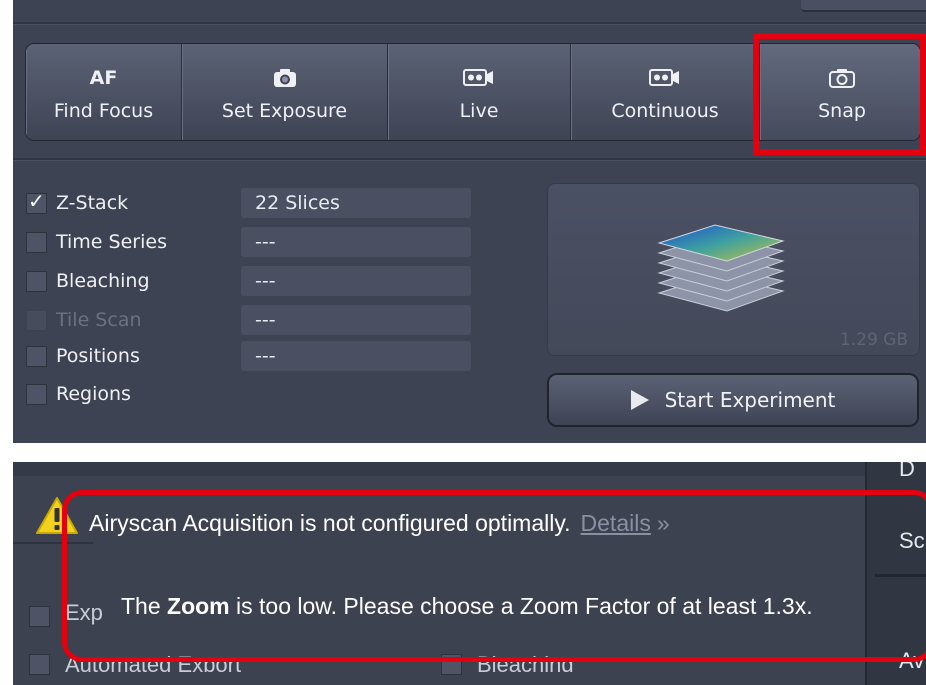 The height and width of the screenshot is (685, 926). Describe the element at coordinates (863, 6) in the screenshot. I see `panel-header-stub` at that location.